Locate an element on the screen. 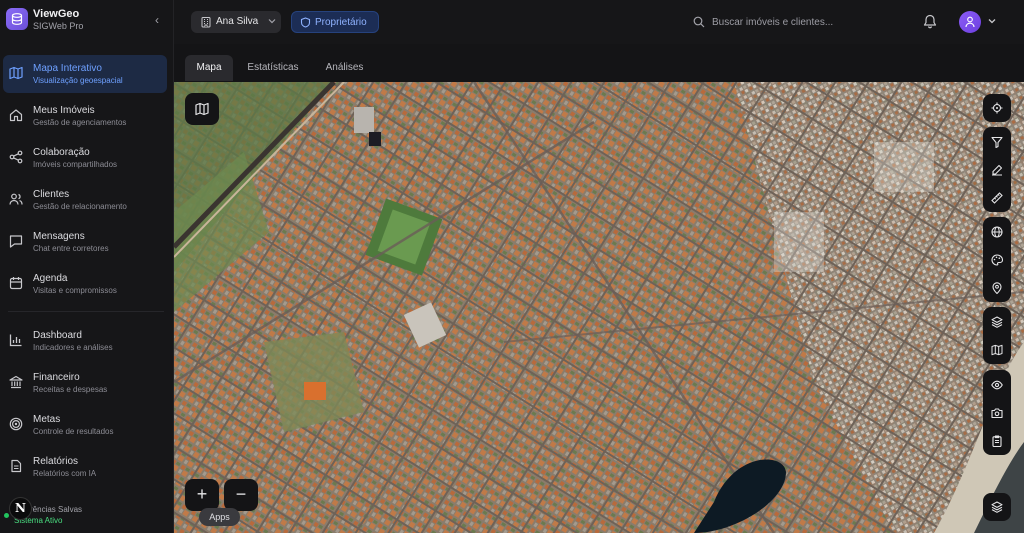 This screenshot has width=1024, height=533. locate-icon is located at coordinates (997, 108).